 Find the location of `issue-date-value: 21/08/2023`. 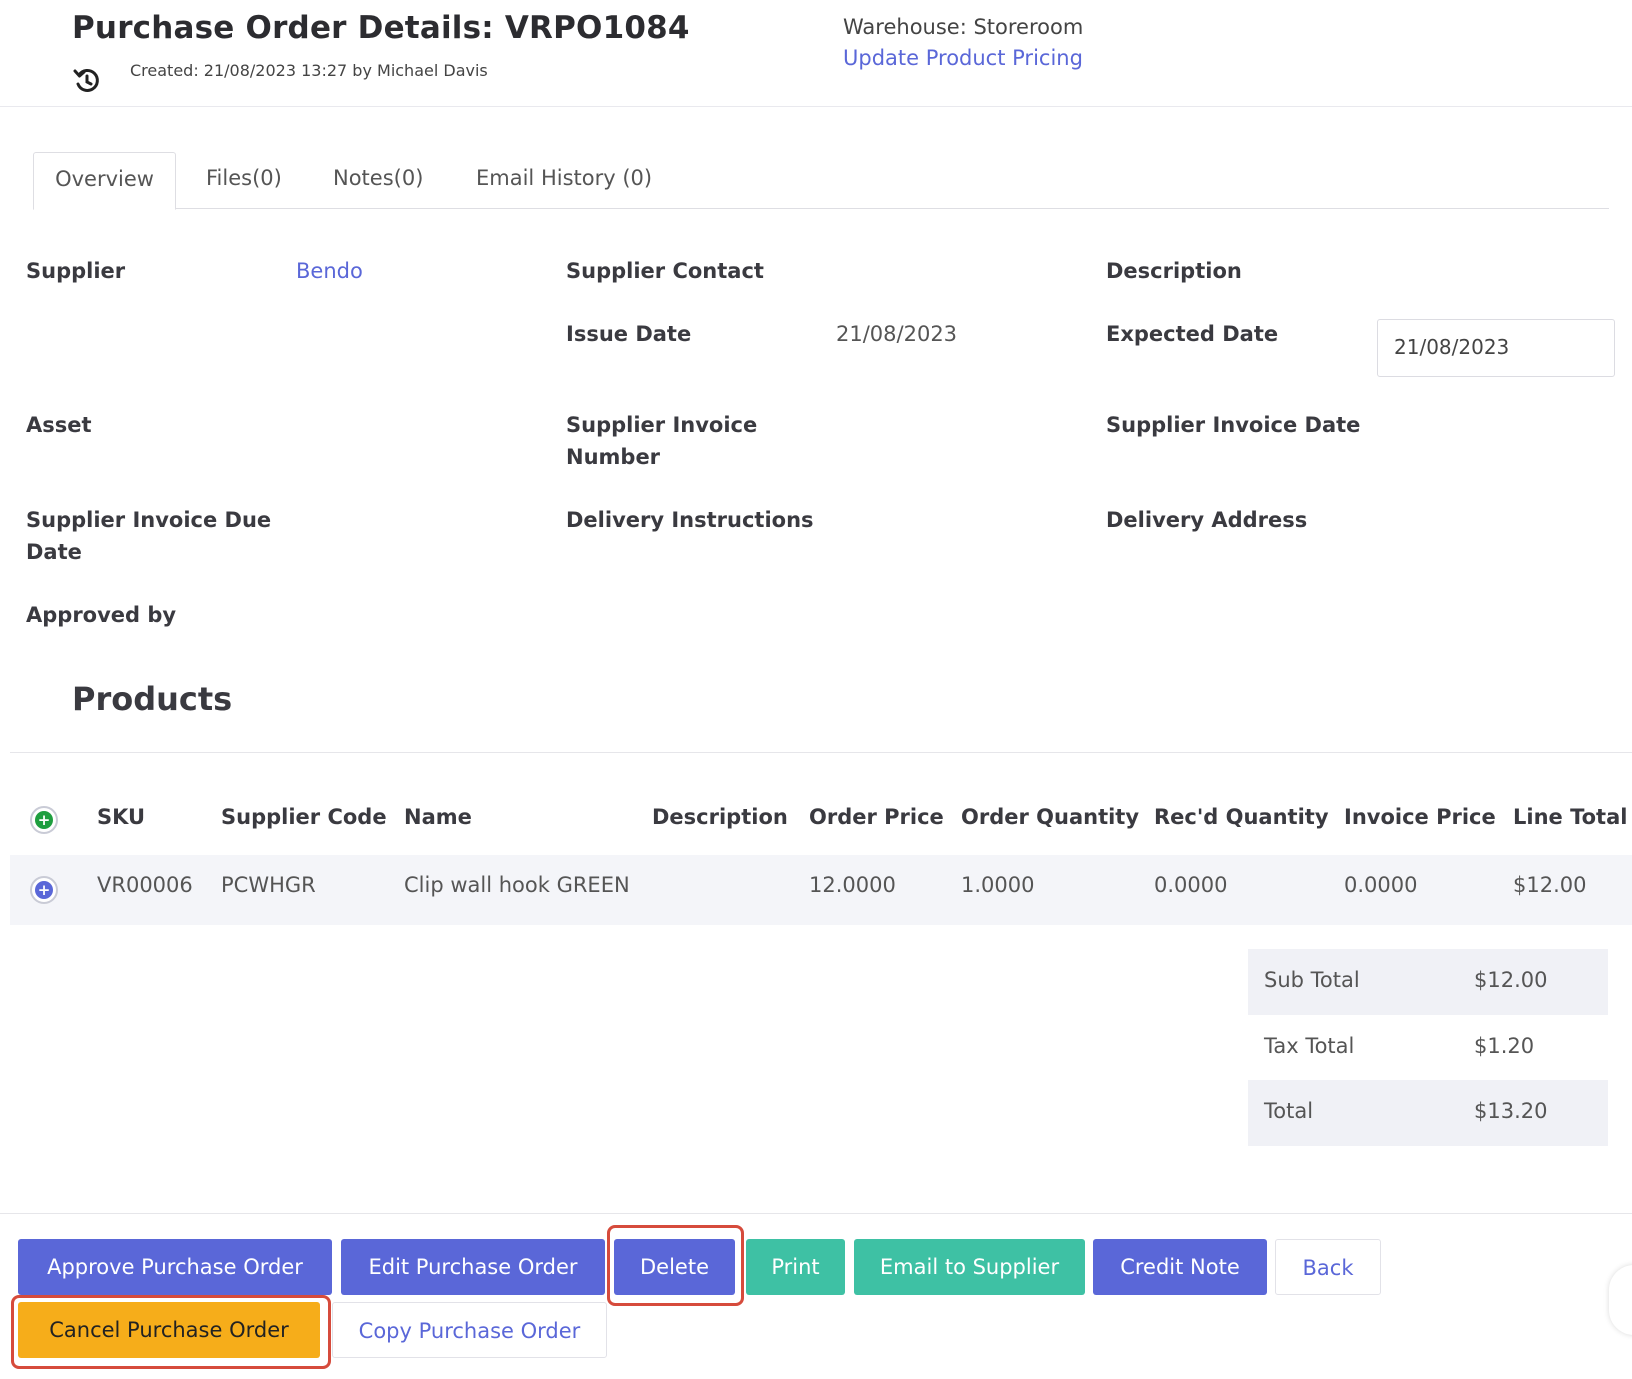

issue-date-value: 21/08/2023 is located at coordinates (897, 334).